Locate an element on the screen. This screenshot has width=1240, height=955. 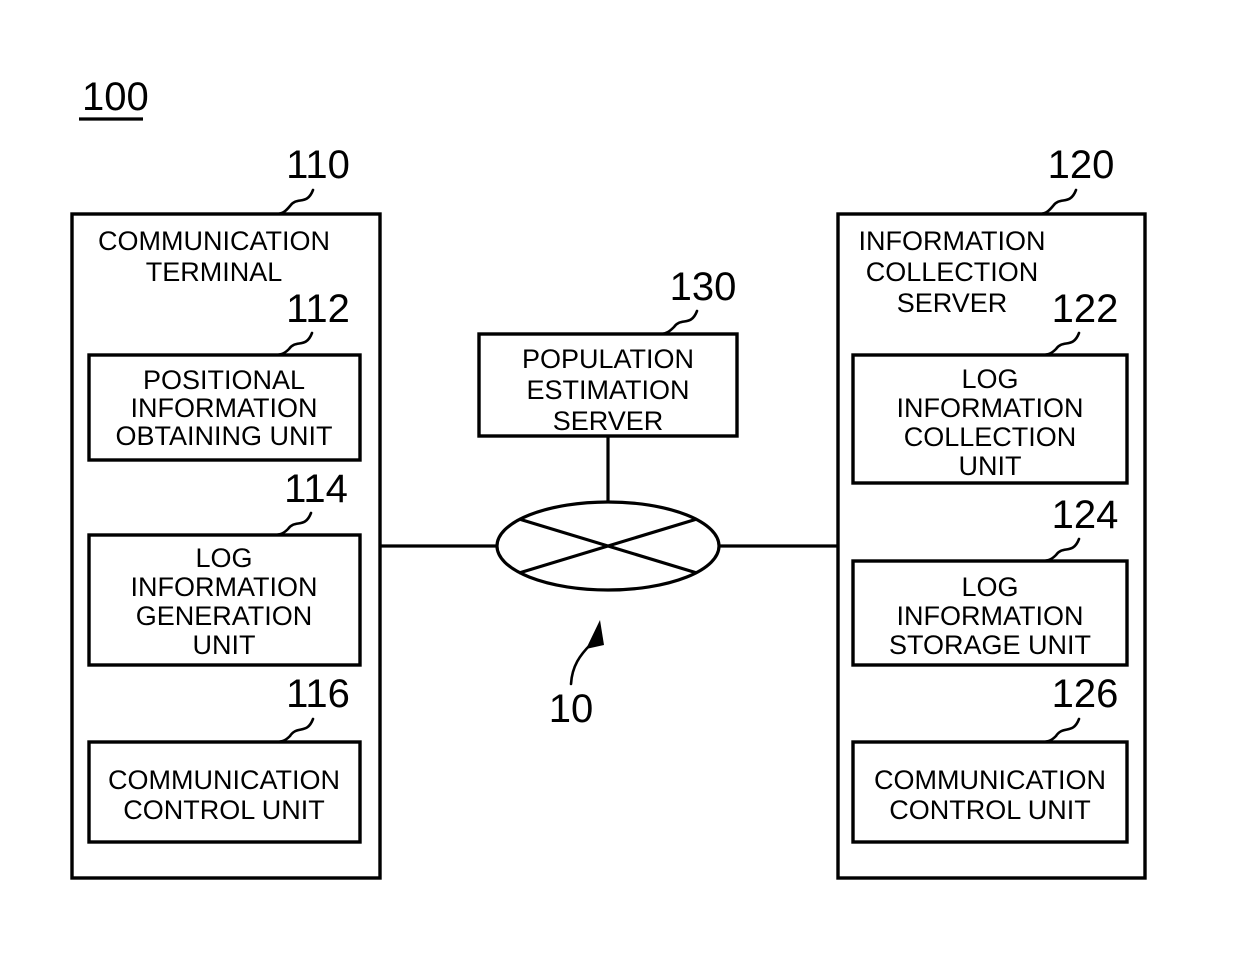
log-information-collection-unit: LOG INFORMATION COLLECTION UNIT is located at coordinates (990, 419).